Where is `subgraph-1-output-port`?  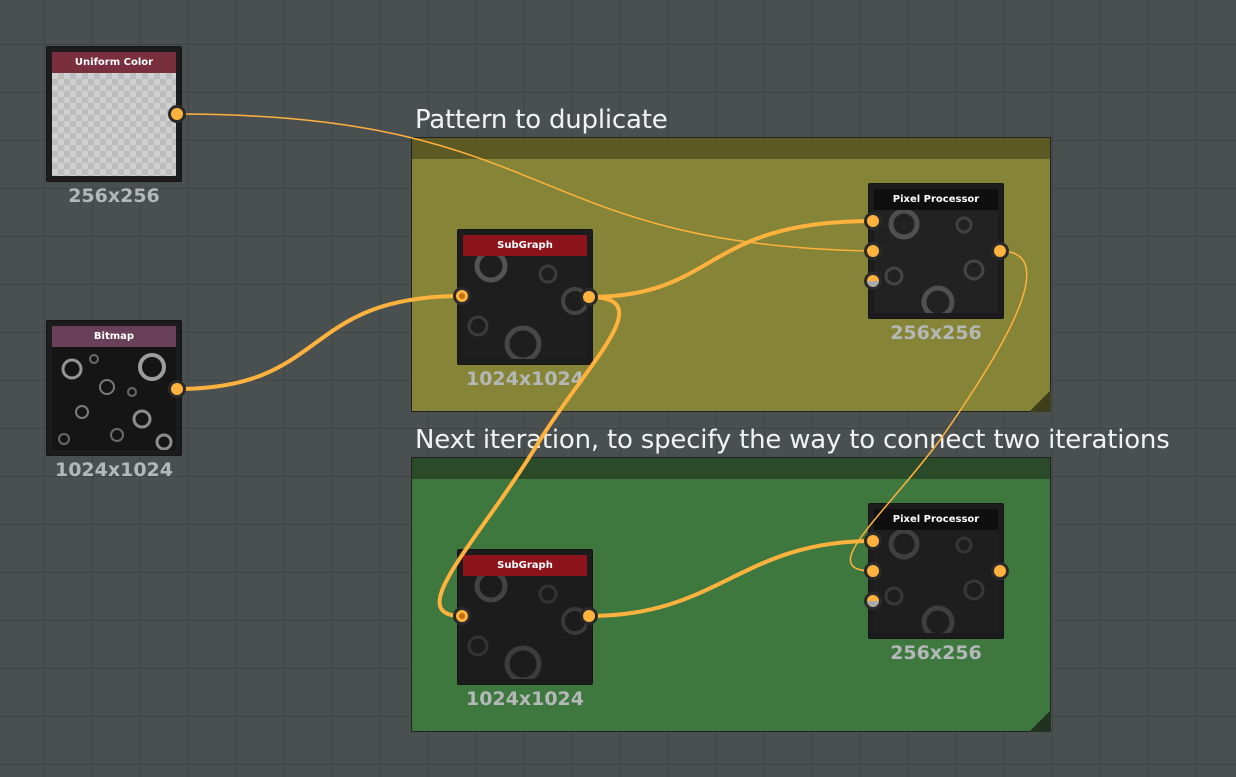
subgraph-1-output-port is located at coordinates (589, 297).